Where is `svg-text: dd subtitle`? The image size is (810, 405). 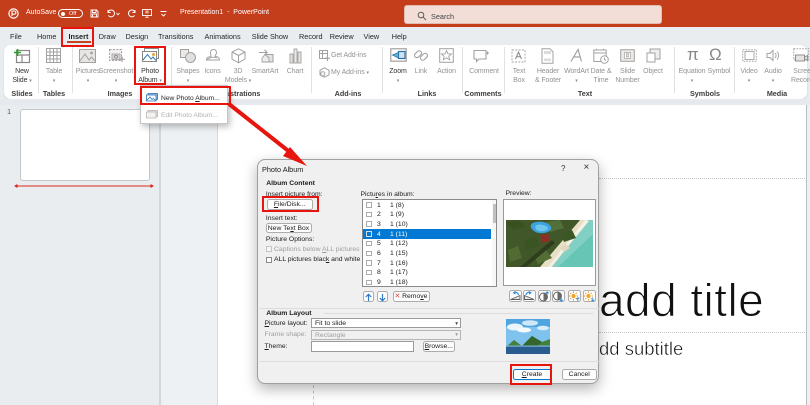
svg-text: dd subtitle is located at coordinates (641, 348).